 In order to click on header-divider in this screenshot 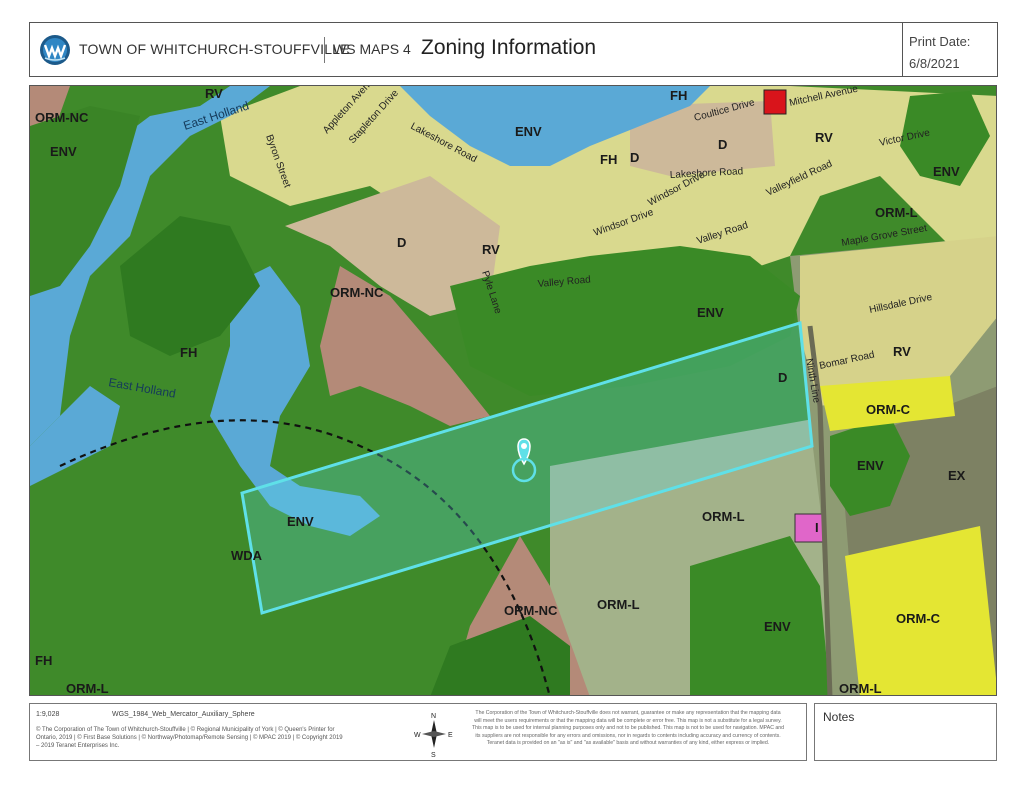, I will do `click(324, 50)`.